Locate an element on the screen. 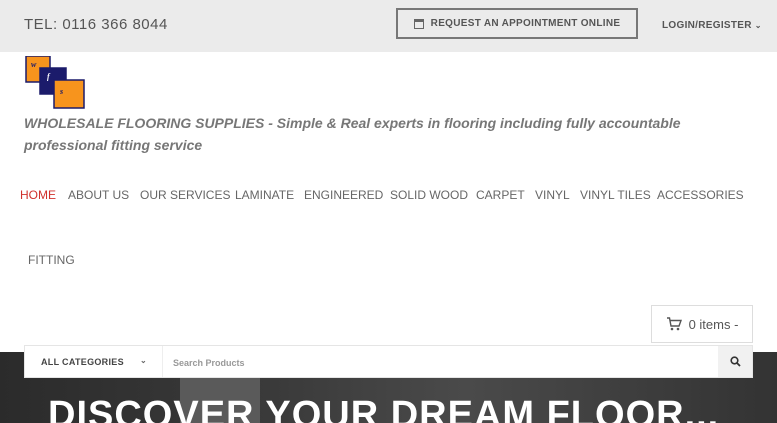 Image resolution: width=777 pixels, height=423 pixels. search-icon is located at coordinates (735, 361).